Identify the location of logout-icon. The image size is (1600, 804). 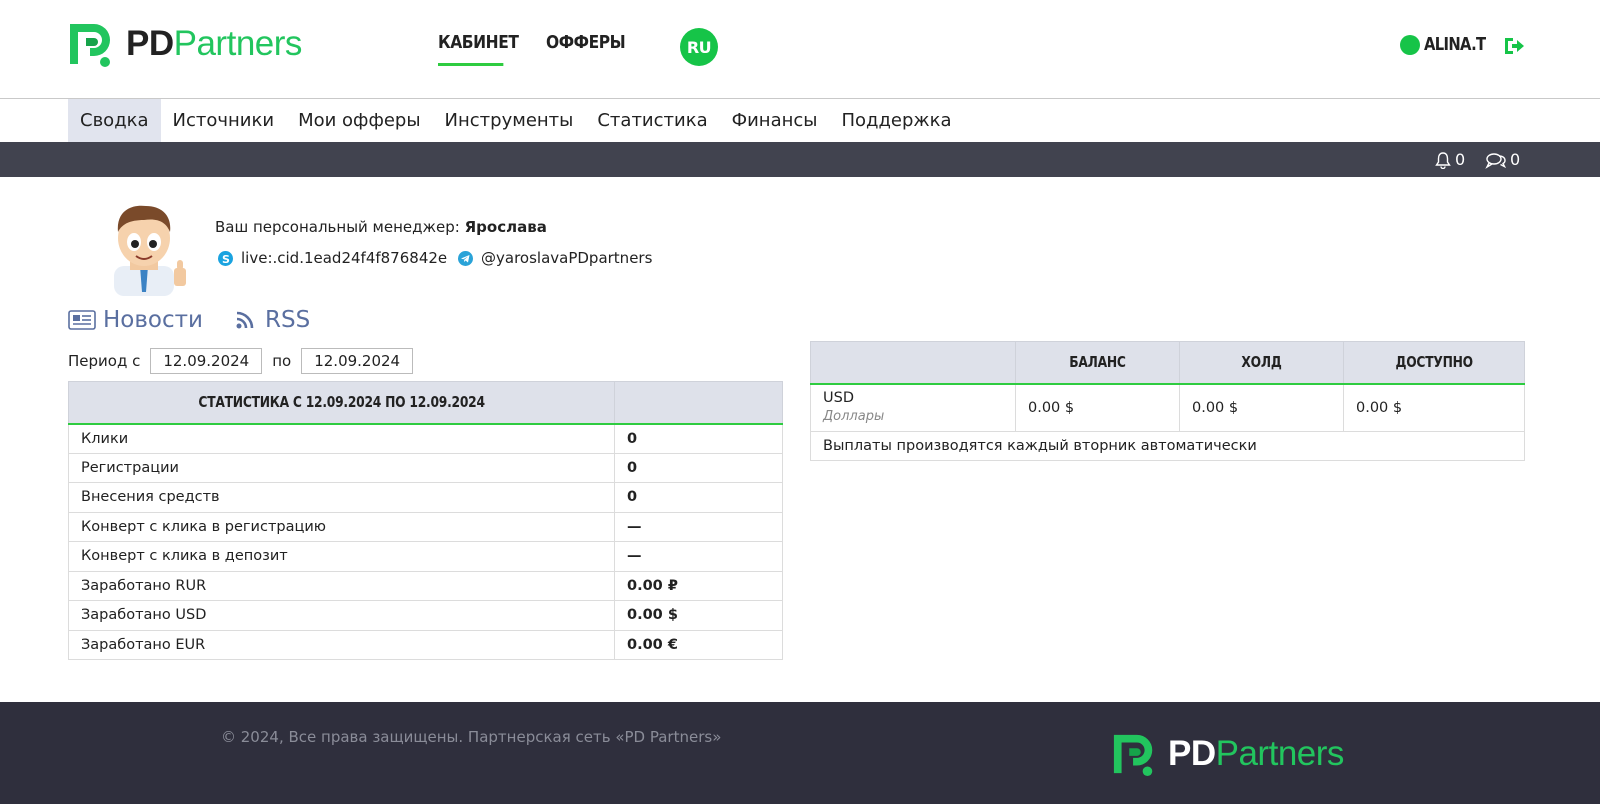
(1514, 46).